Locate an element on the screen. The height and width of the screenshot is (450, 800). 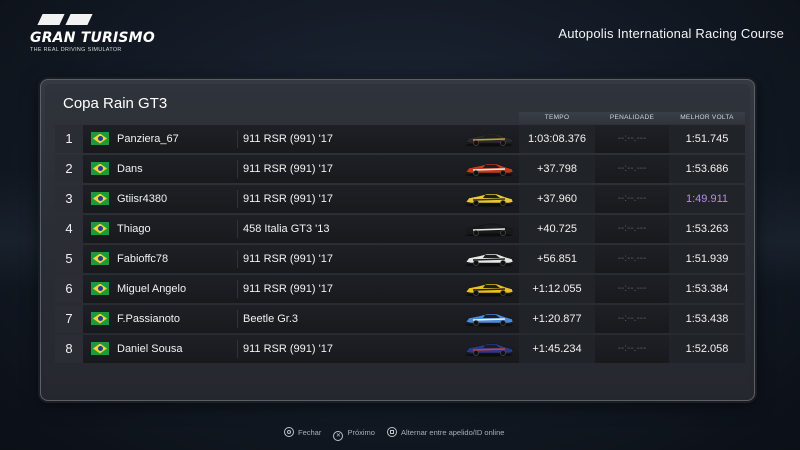
best-lap: 1:52.058 is located at coordinates (707, 349).